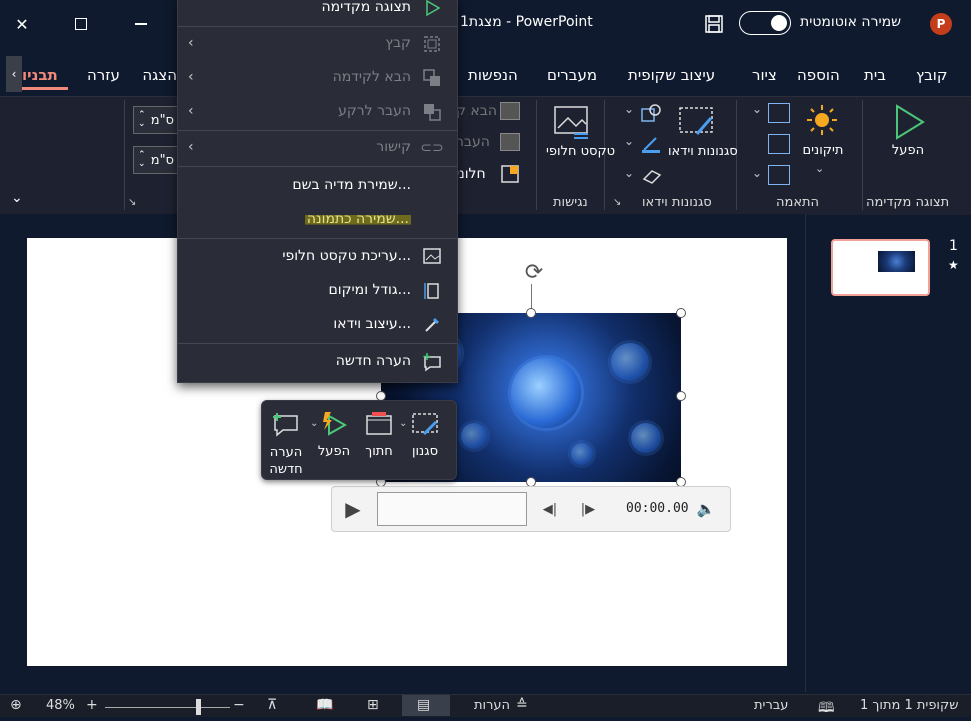  Describe the element at coordinates (317, 12) in the screenshot. I see `menu-item-preview: תצוגה מקדימה` at that location.